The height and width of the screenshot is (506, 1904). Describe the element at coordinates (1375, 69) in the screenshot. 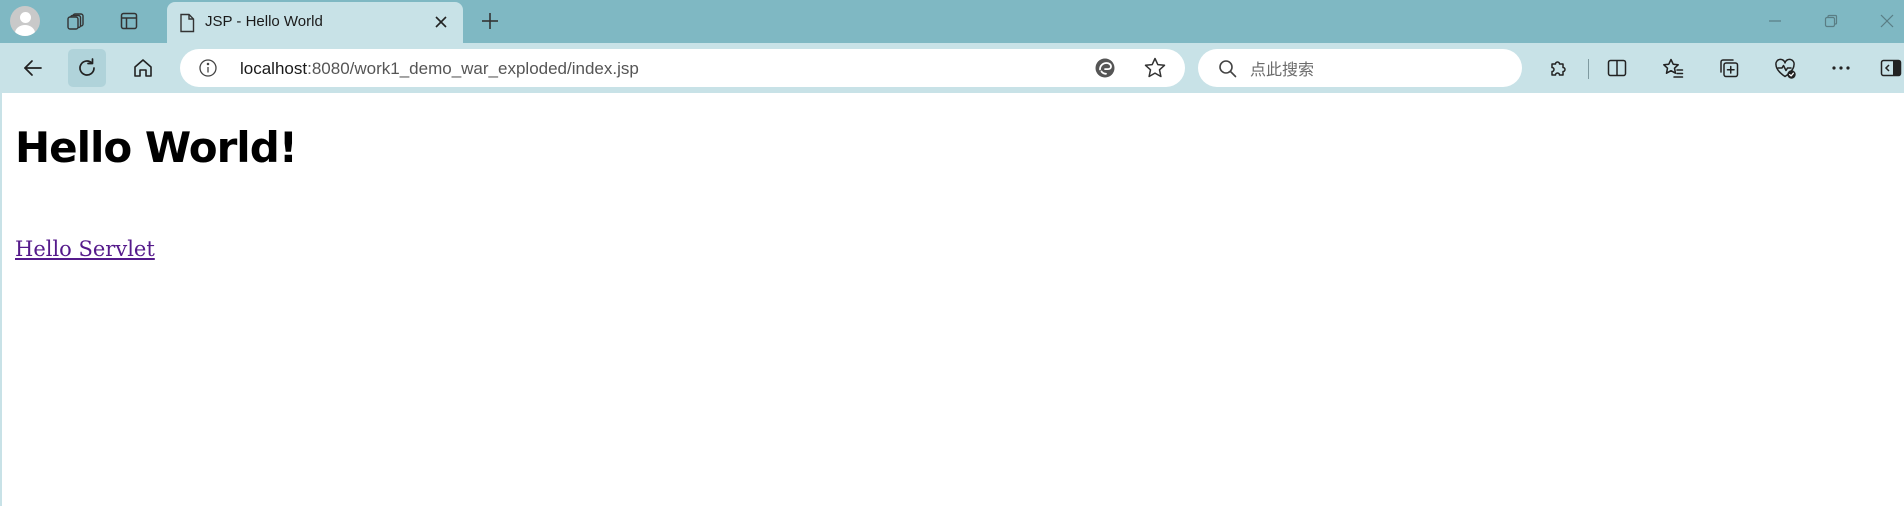

I see `search-input` at that location.